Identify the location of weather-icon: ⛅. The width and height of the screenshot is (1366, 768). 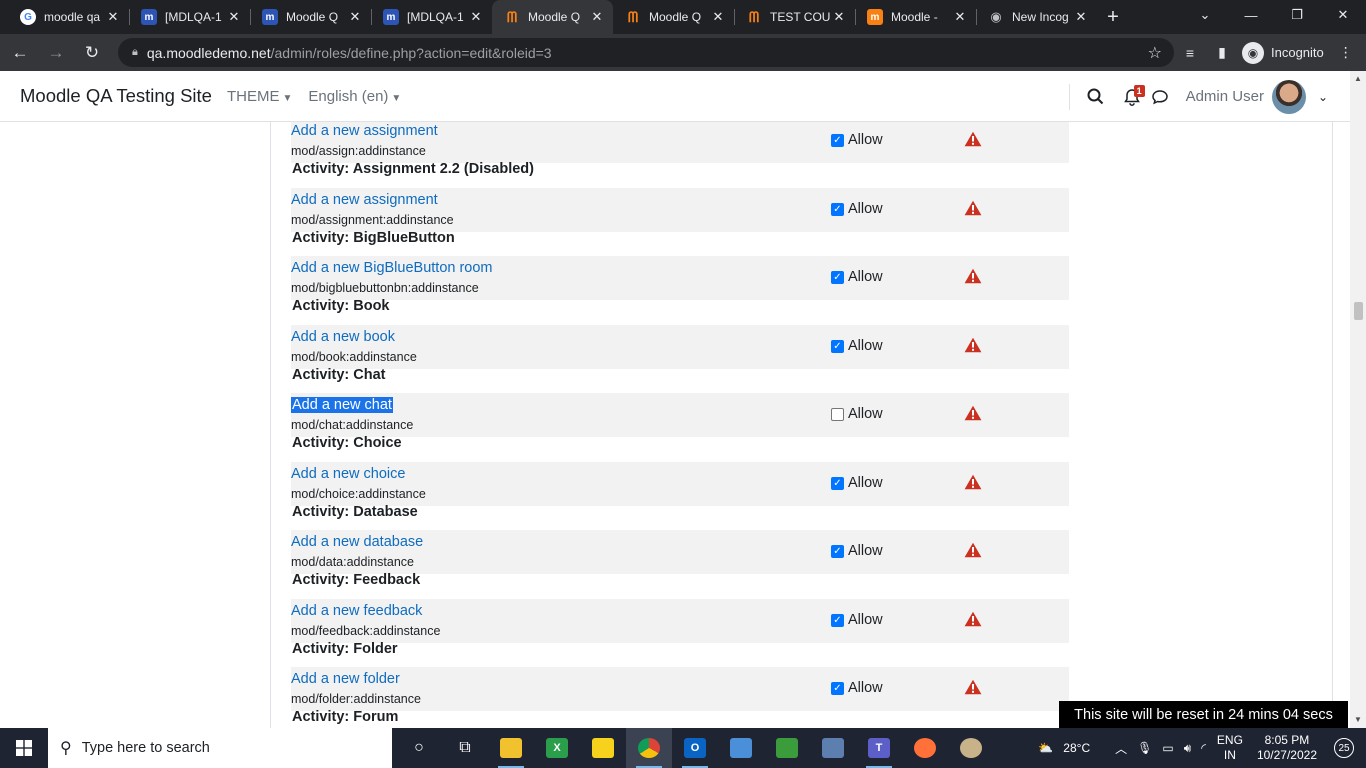
(1045, 748).